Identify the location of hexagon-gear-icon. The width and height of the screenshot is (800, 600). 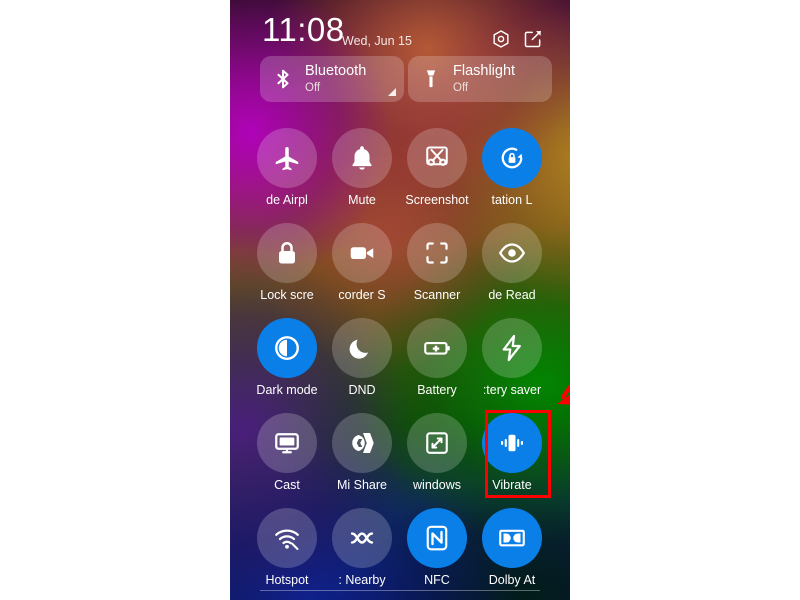
(501, 39).